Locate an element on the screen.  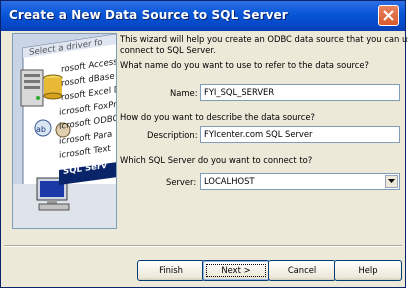
description-label: Description: is located at coordinates (172, 135).